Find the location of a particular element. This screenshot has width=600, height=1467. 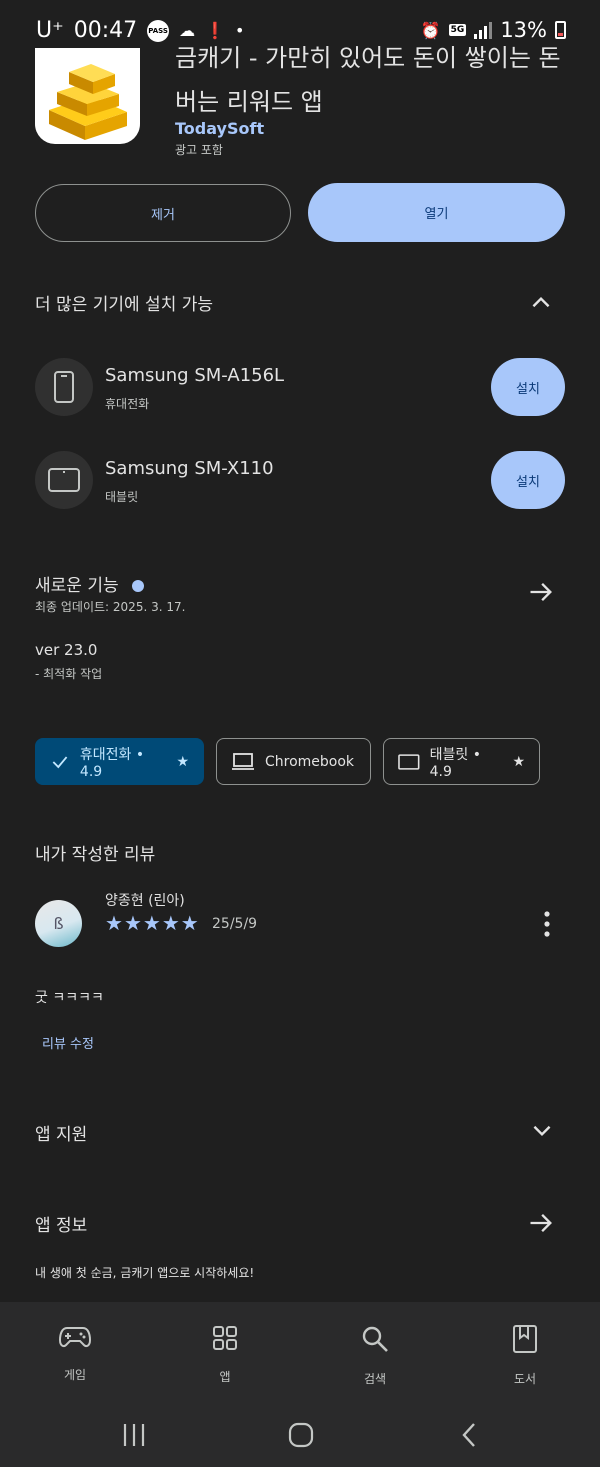

chip-phone: 휴대전화 • 4.9 ★ is located at coordinates (119, 761).